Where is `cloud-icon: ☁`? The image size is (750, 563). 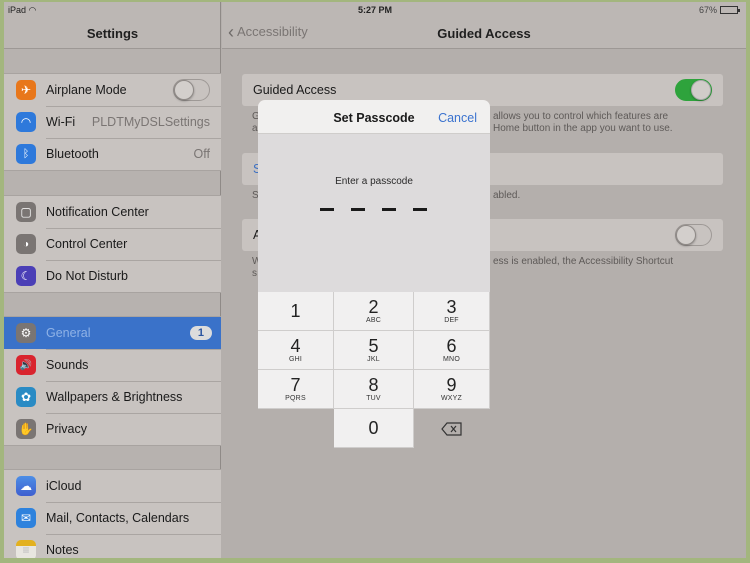
cloud-icon: ☁ is located at coordinates (26, 486).